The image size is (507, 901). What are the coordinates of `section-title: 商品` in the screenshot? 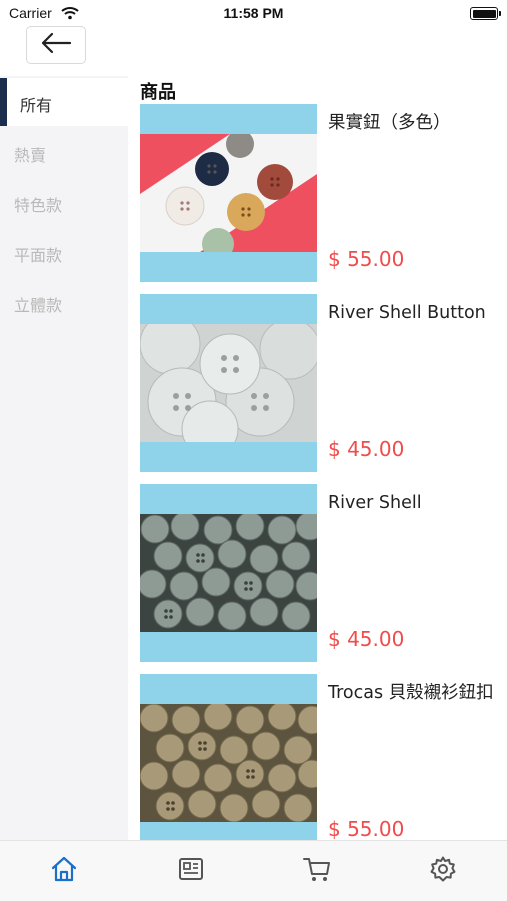 It's located at (158, 92).